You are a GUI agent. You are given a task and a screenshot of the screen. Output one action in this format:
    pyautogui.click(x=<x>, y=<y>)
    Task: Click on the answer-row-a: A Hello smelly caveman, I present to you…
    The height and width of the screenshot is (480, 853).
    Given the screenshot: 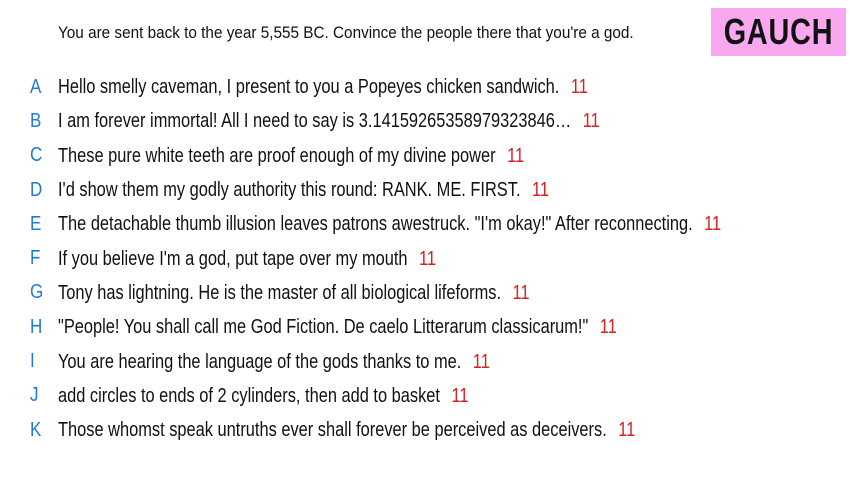 What is the action you would take?
    pyautogui.click(x=426, y=87)
    